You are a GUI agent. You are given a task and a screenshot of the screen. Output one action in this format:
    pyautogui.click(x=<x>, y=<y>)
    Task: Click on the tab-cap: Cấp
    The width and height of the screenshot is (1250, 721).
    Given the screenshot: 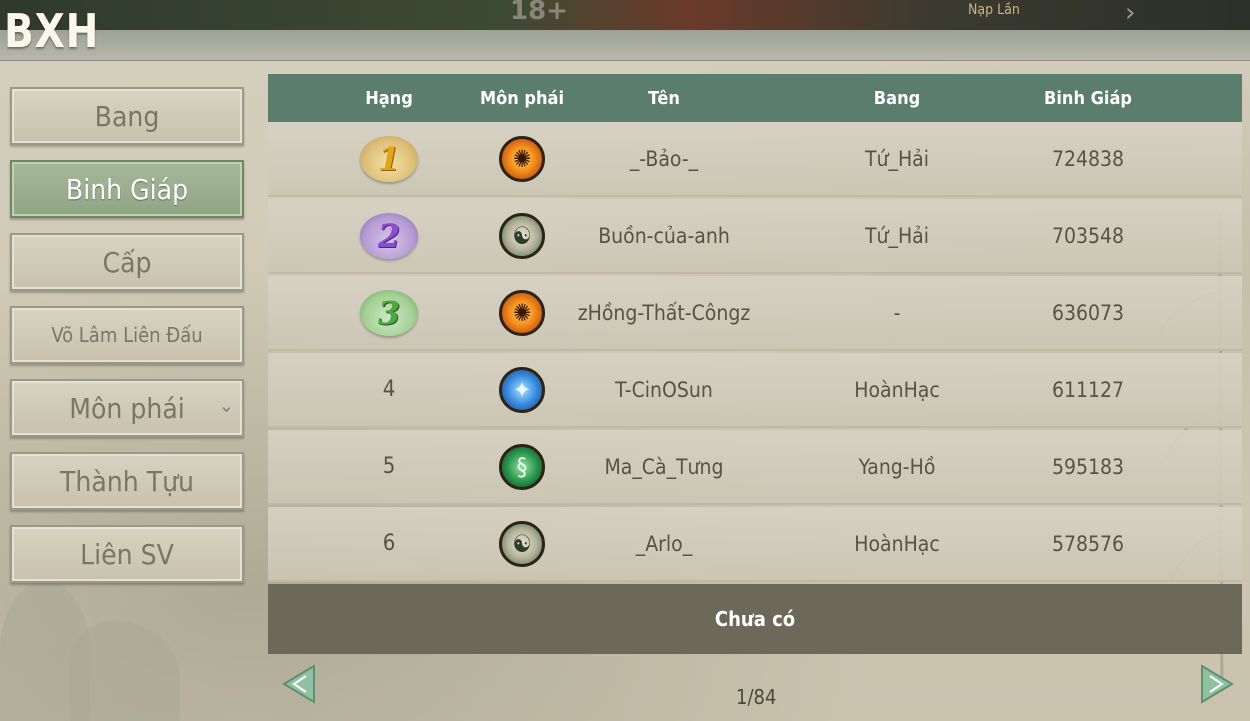 What is the action you would take?
    pyautogui.click(x=127, y=262)
    